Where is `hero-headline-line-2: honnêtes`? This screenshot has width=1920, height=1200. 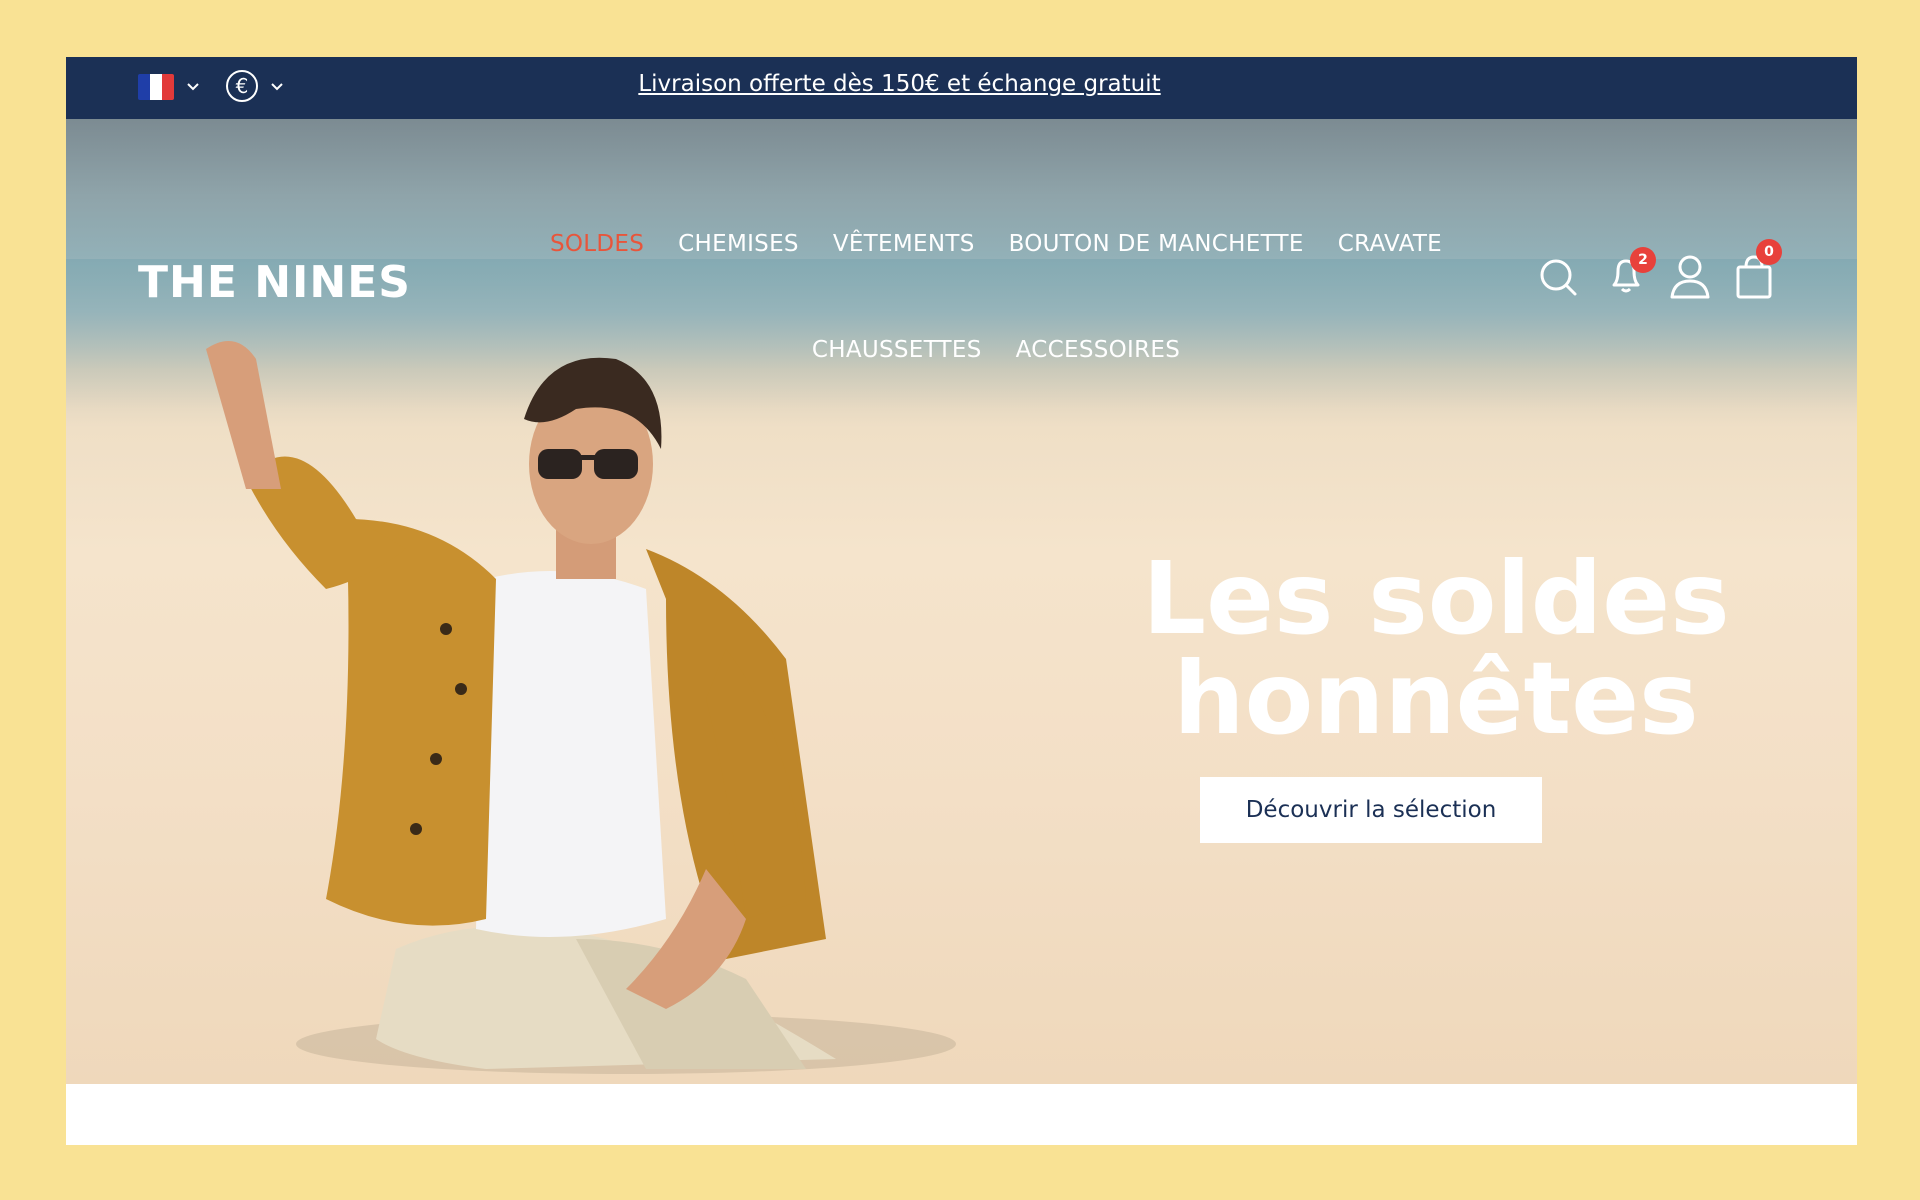 hero-headline-line-2: honnêtes is located at coordinates (1436, 698).